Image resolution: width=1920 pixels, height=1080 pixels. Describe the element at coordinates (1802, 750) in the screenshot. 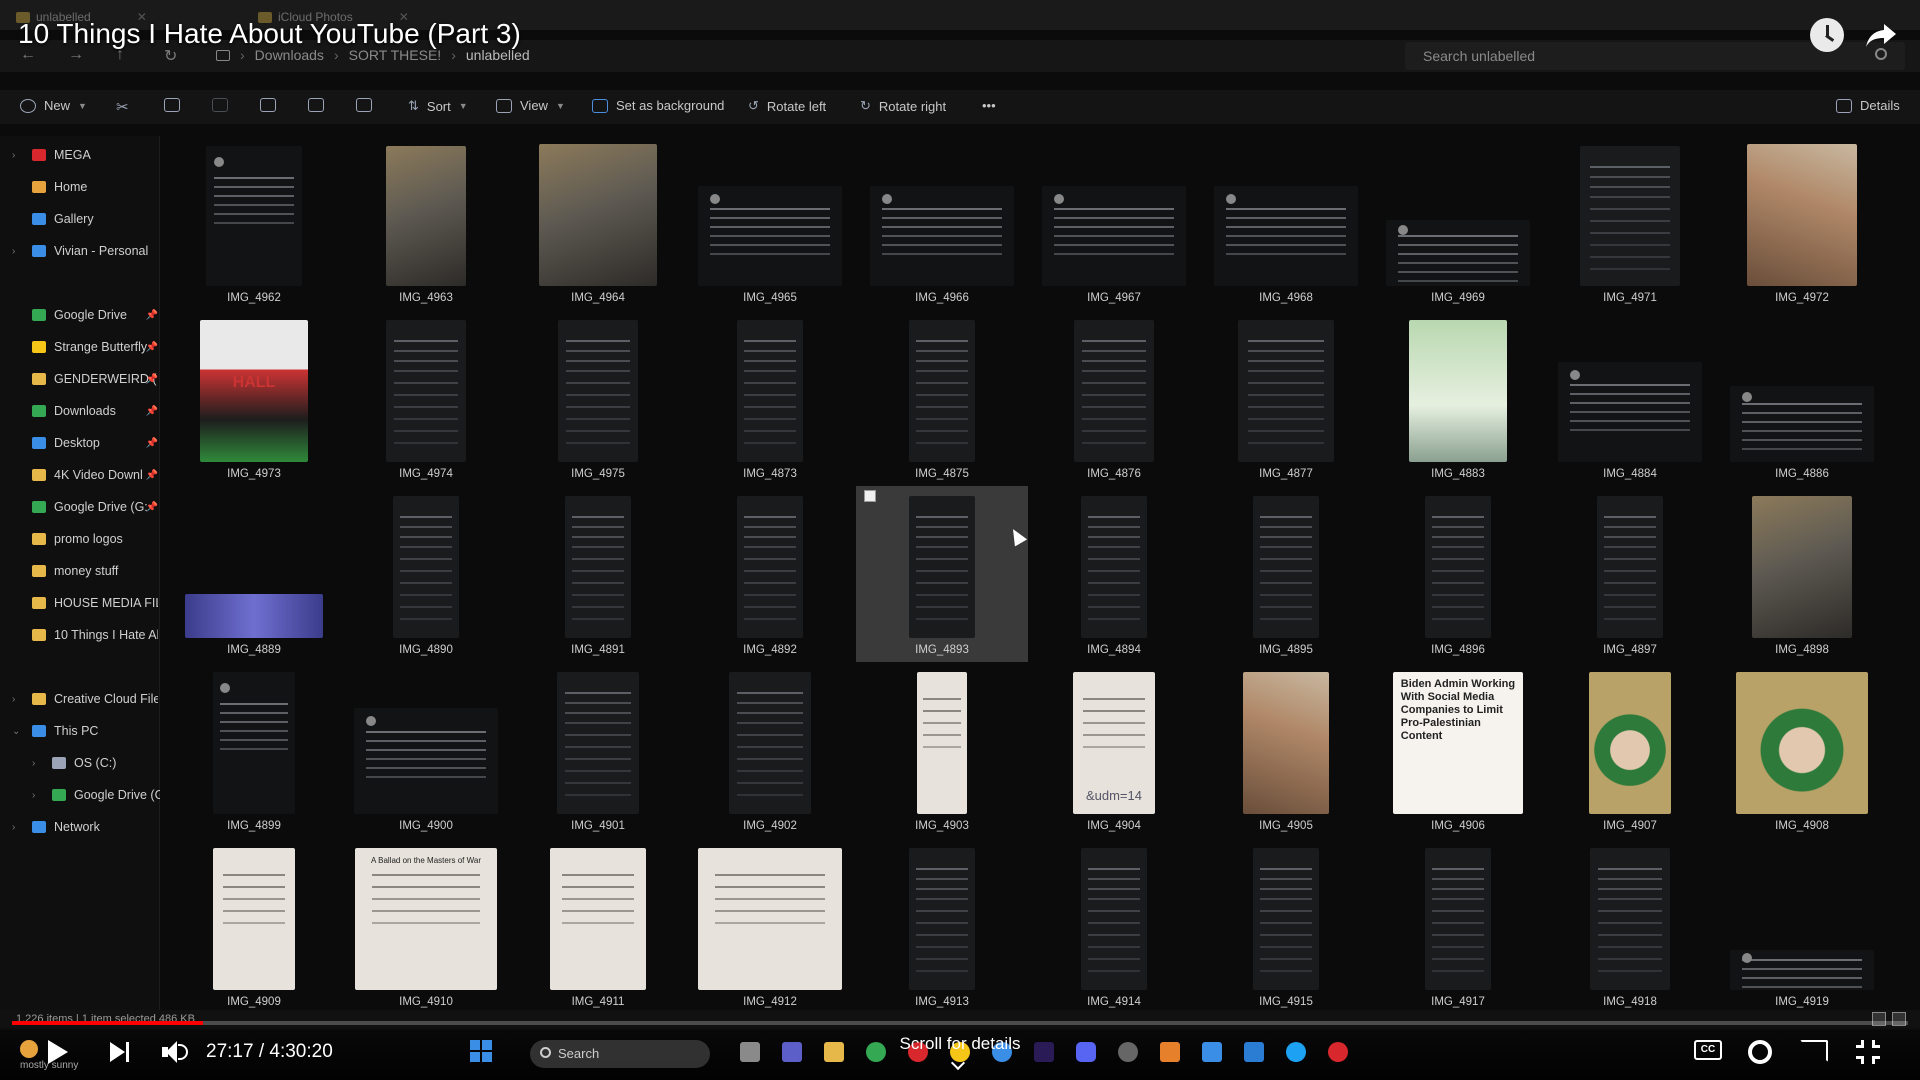

I see `file-item: IMG_4908` at that location.